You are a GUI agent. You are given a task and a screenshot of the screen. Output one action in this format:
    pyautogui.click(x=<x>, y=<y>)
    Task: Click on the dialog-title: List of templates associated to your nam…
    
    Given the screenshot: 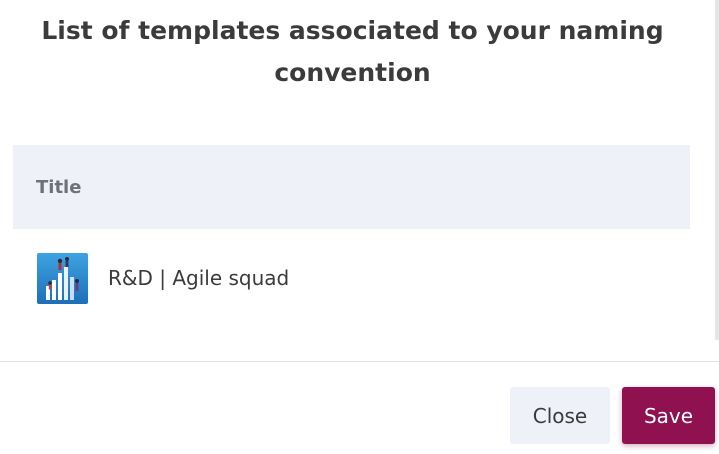 What is the action you would take?
    pyautogui.click(x=352, y=51)
    